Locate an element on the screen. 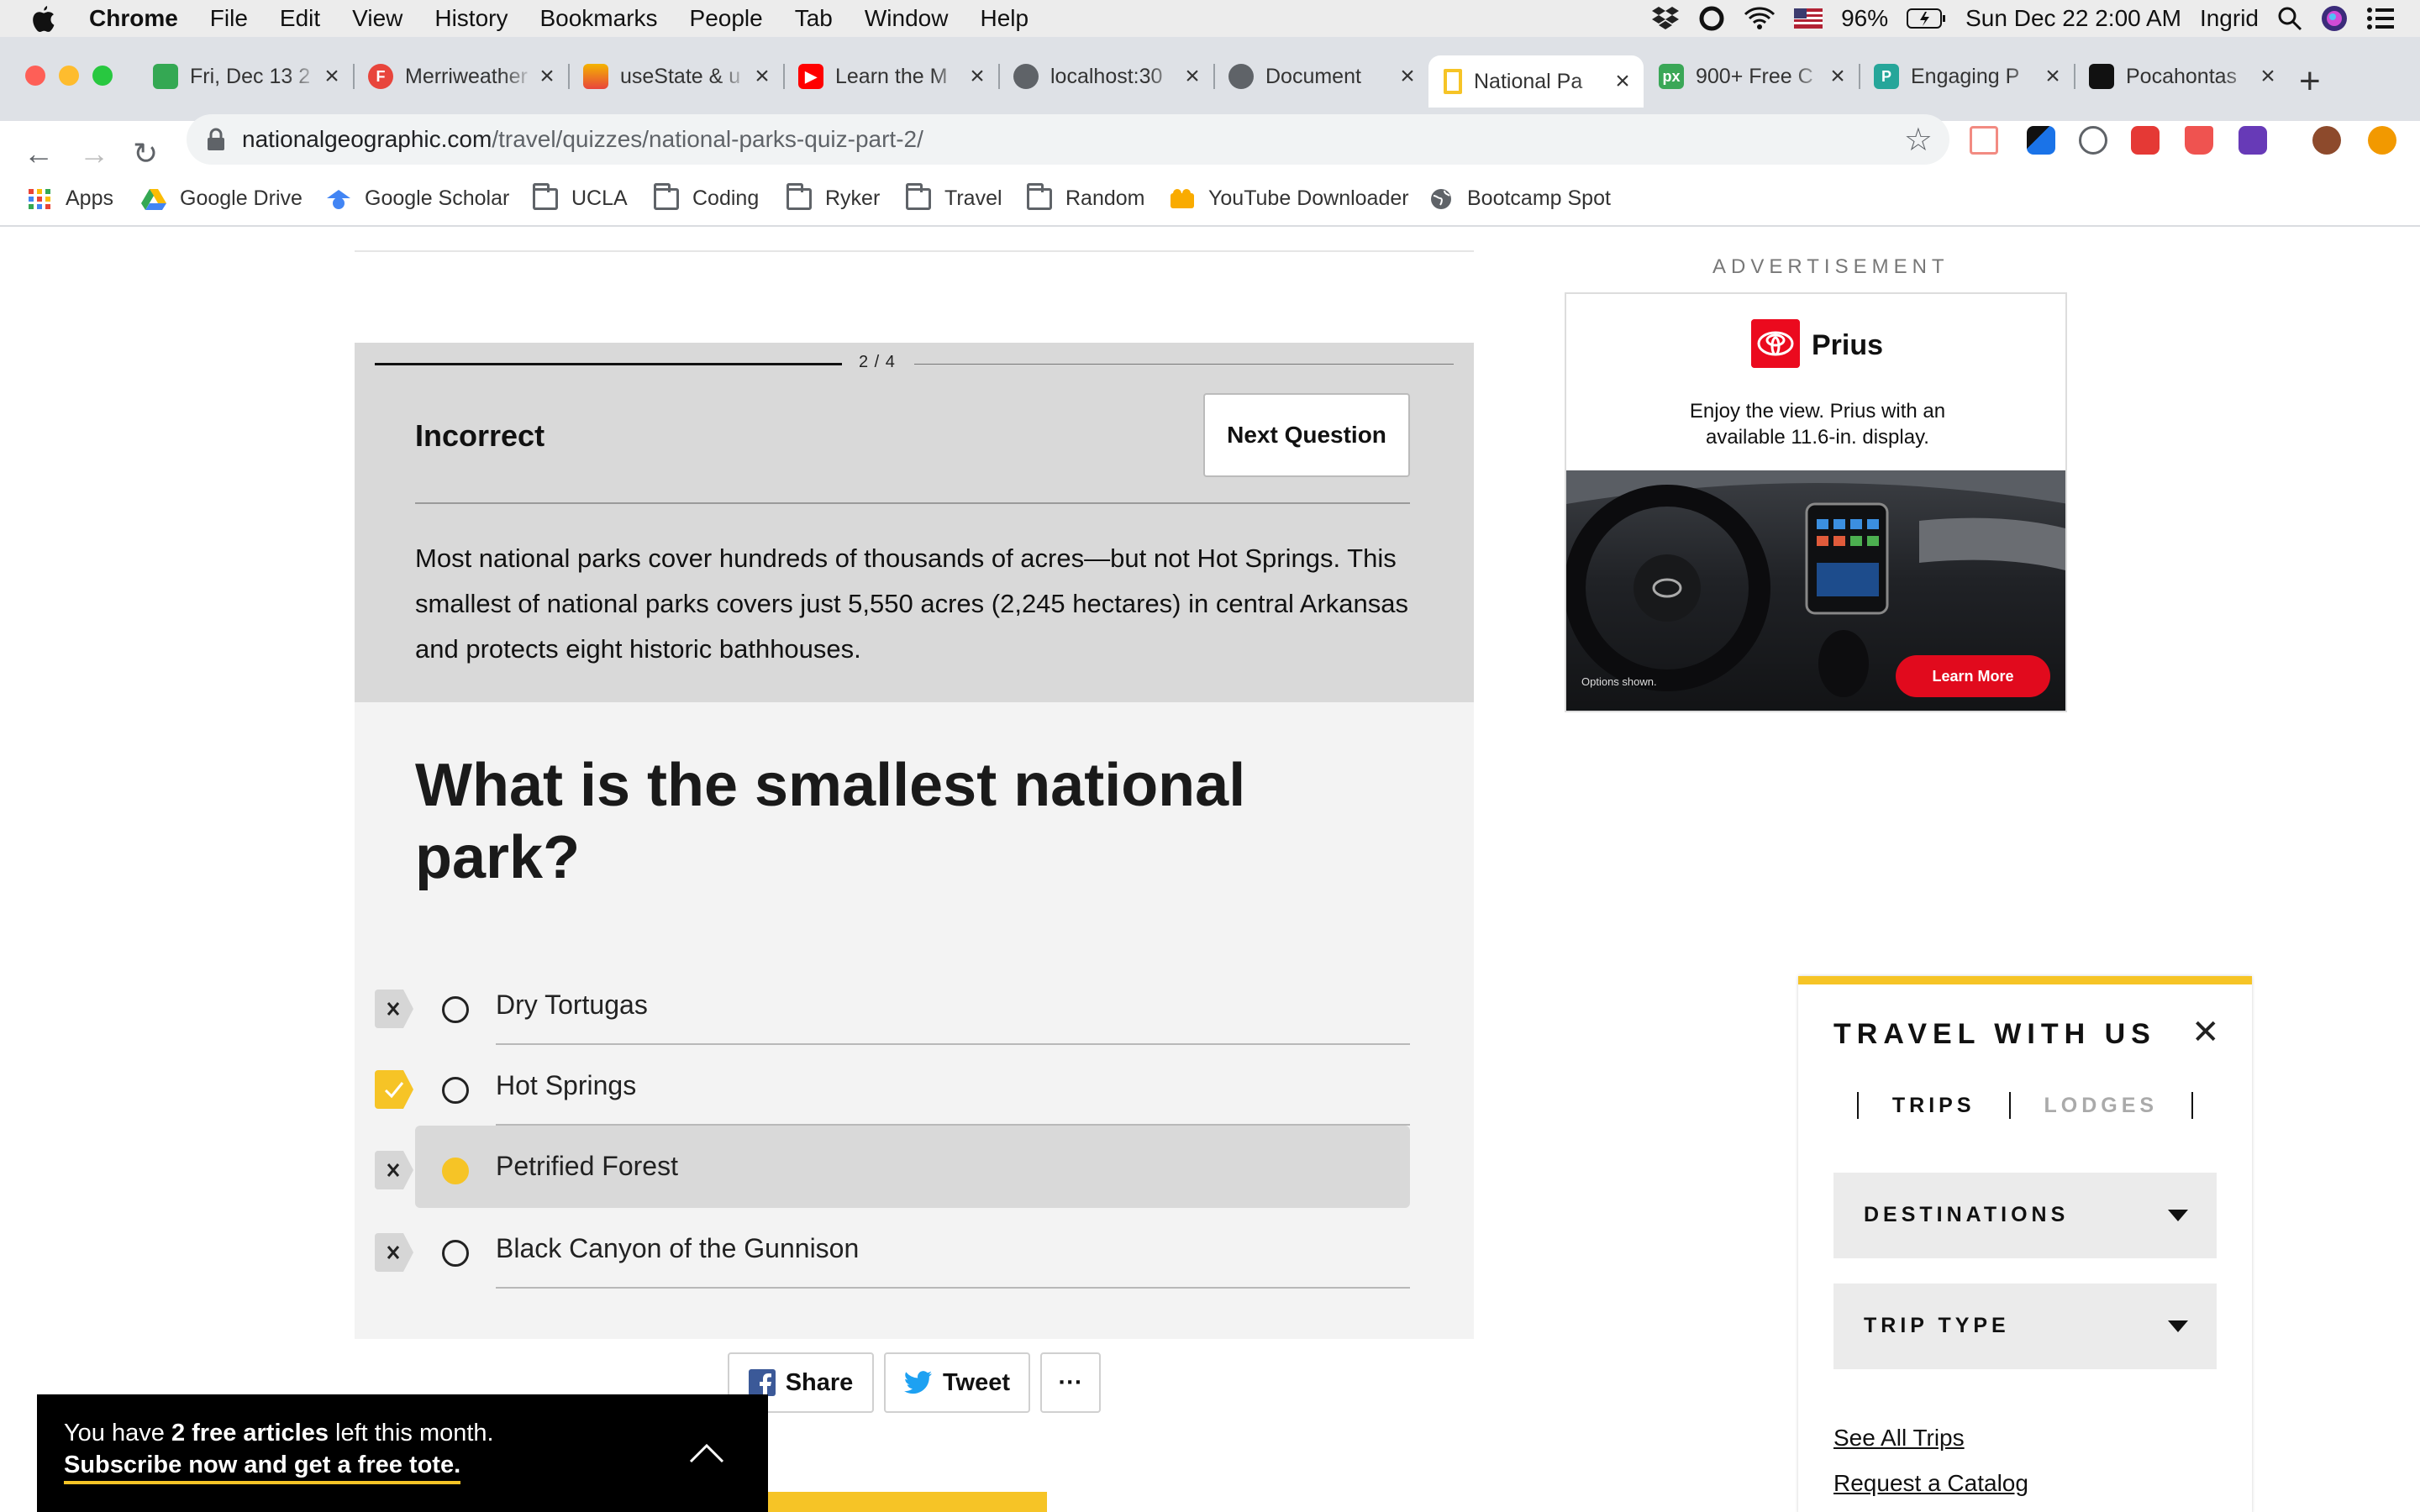 The image size is (2420, 1512). answer-option: Black Canyon of the Gunnison is located at coordinates (914, 1248).